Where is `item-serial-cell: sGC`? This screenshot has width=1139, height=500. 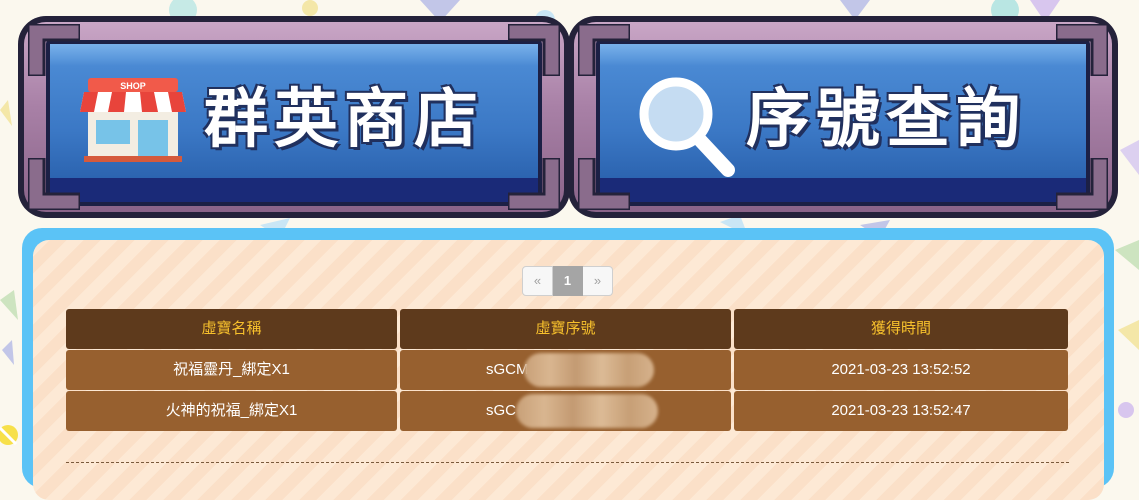
item-serial-cell: sGC is located at coordinates (565, 411).